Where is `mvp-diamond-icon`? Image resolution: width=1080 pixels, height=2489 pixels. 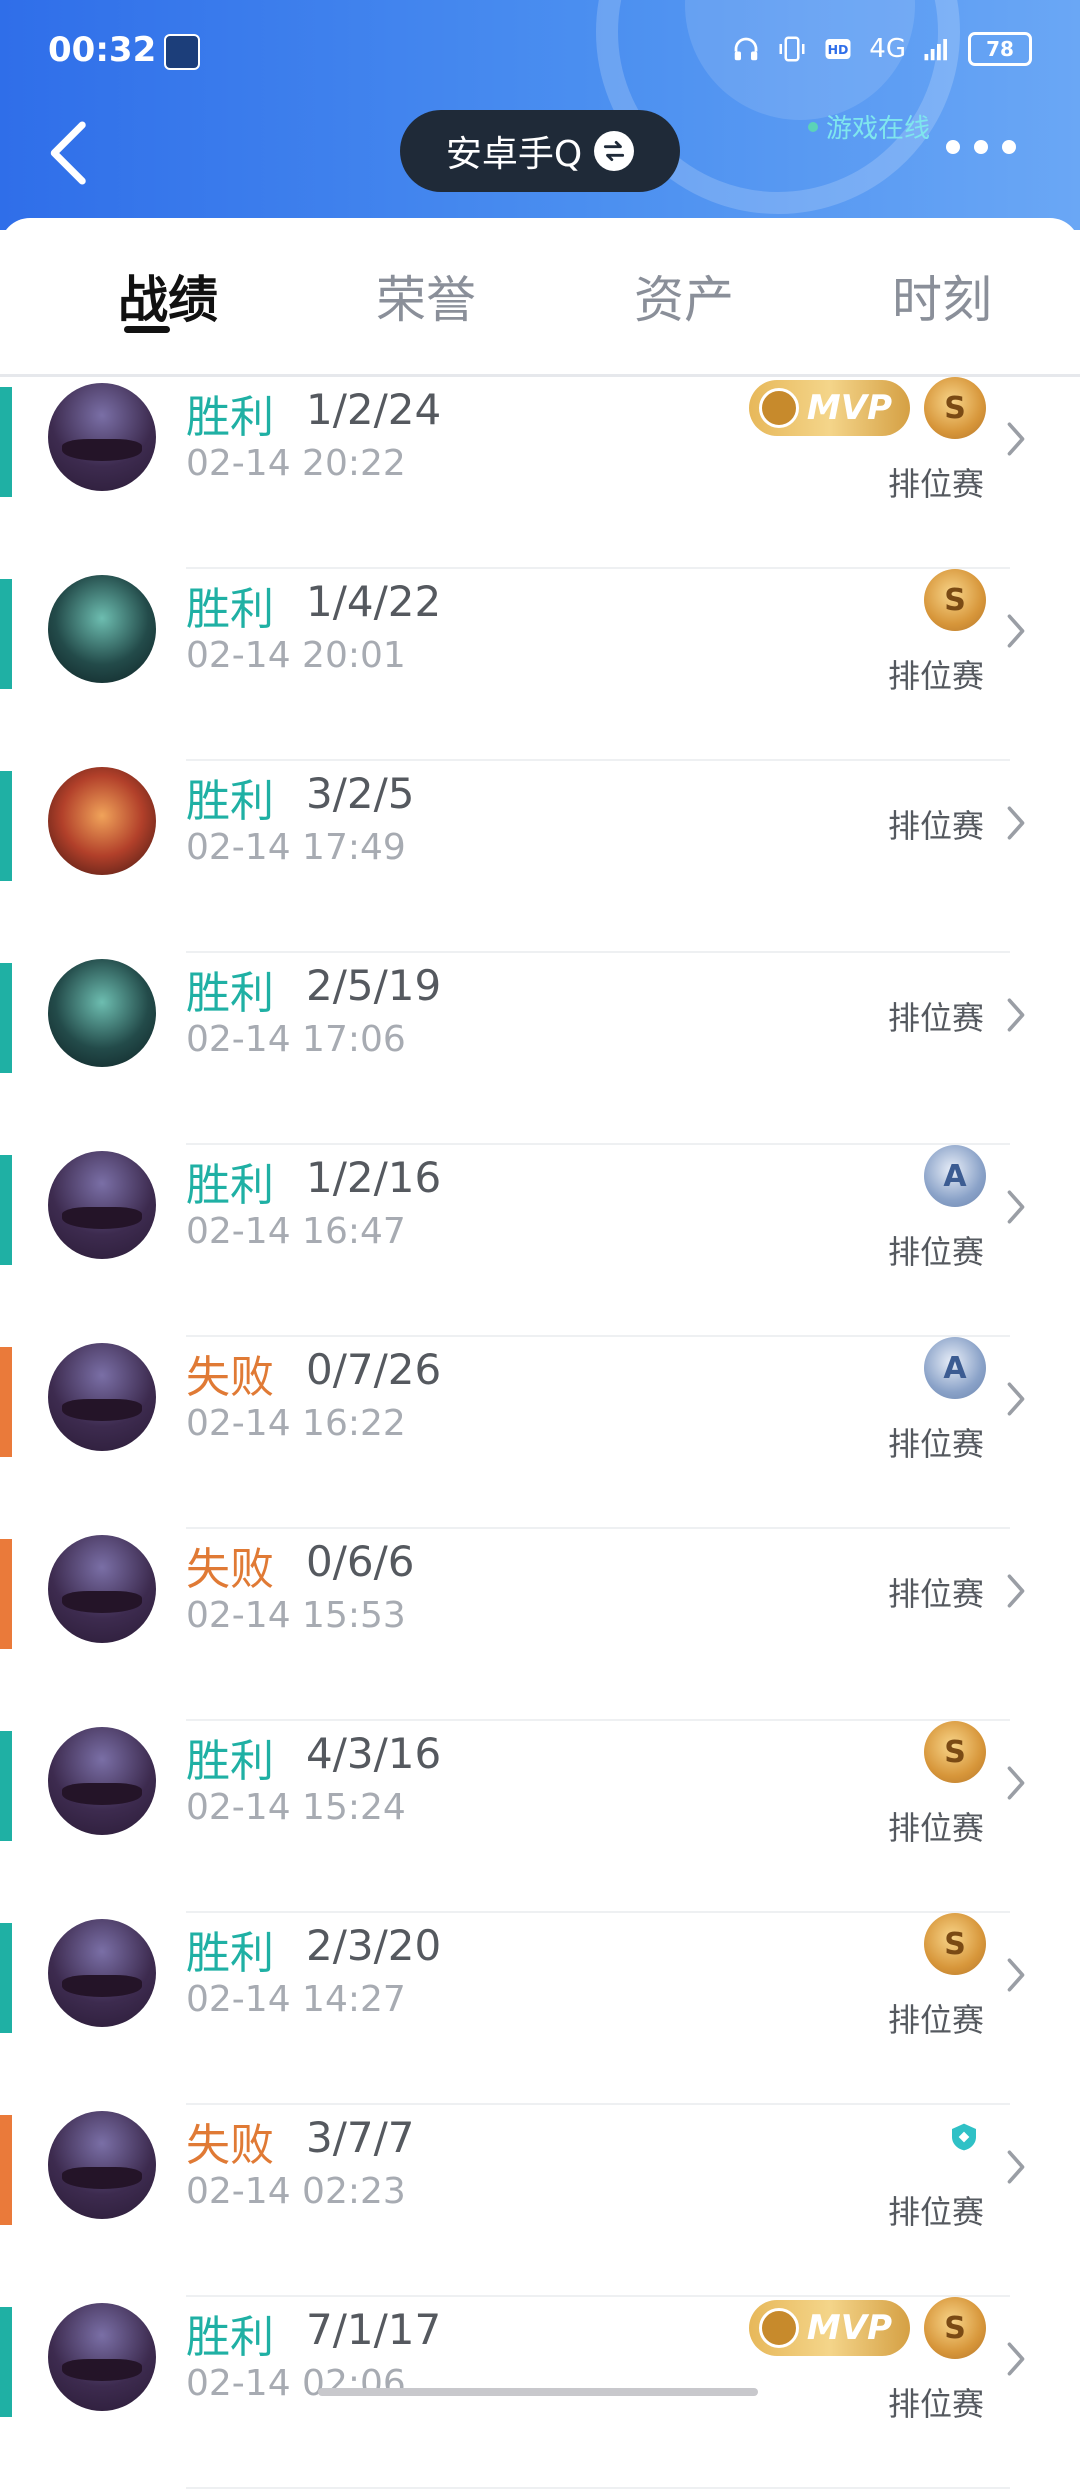
mvp-diamond-icon is located at coordinates (778, 2328).